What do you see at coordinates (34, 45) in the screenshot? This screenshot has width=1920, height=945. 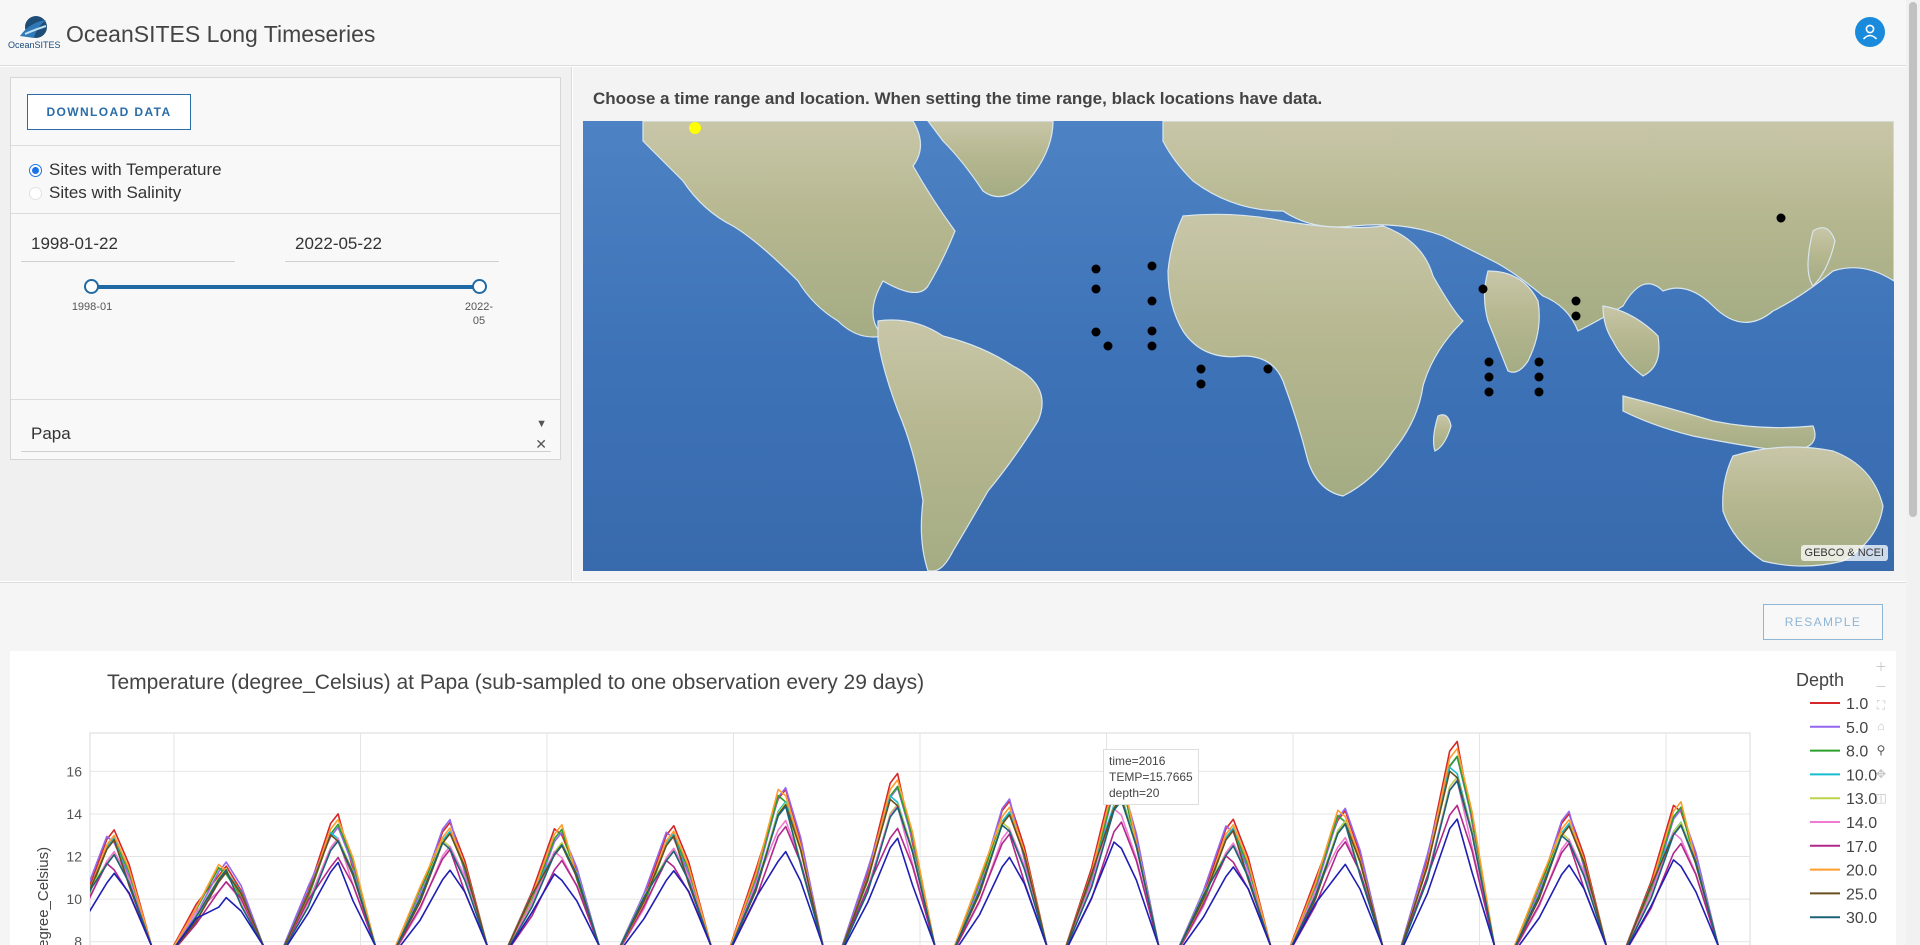 I see `logo-text: OceanSITES` at bounding box center [34, 45].